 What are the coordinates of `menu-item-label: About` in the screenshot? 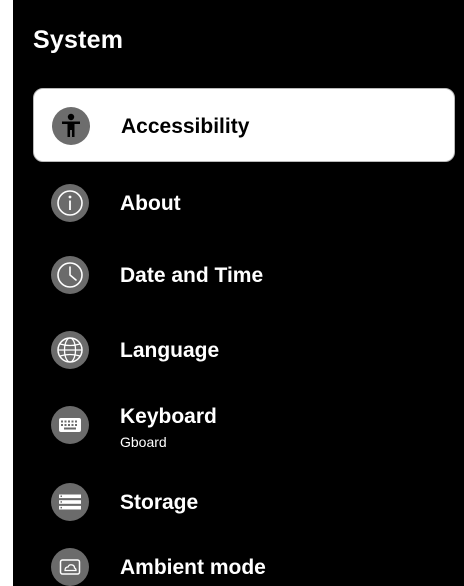 It's located at (150, 203).